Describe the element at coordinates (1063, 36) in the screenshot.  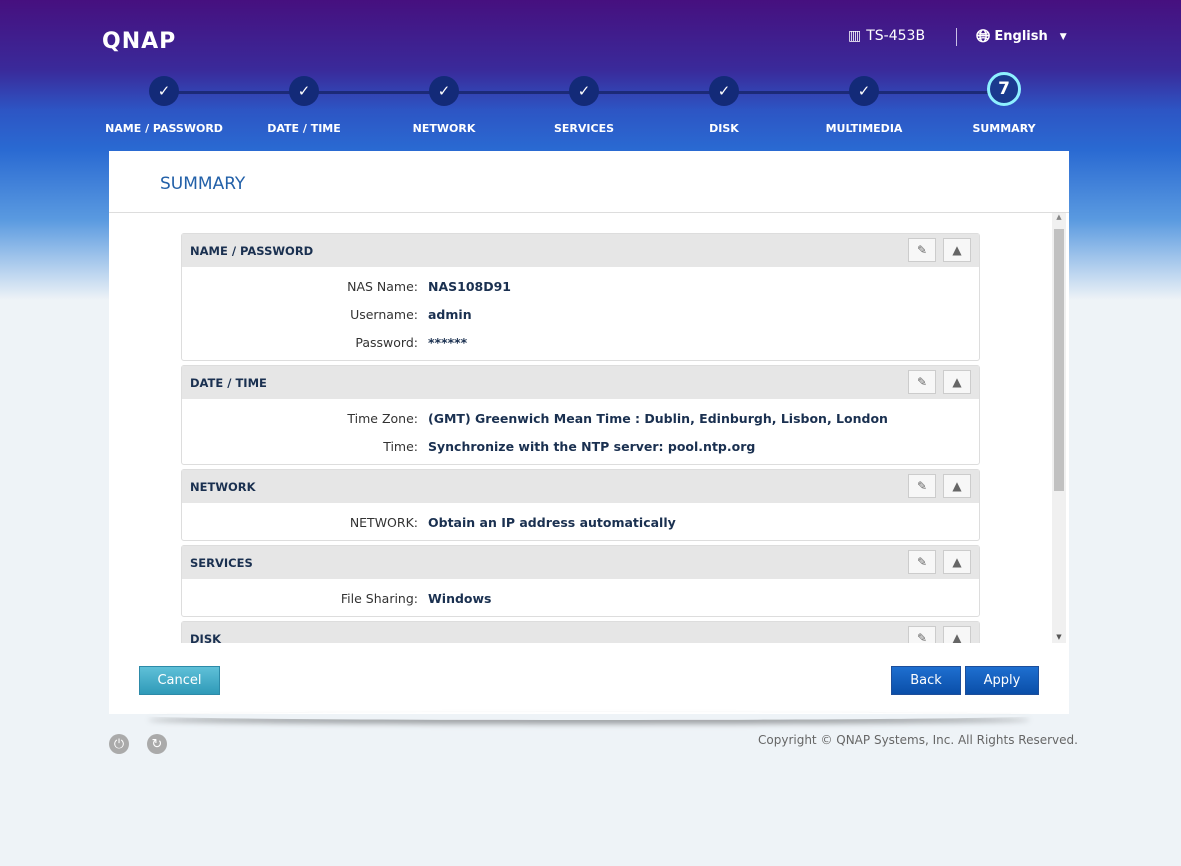
I see `chevron-down-icon: ▼` at that location.